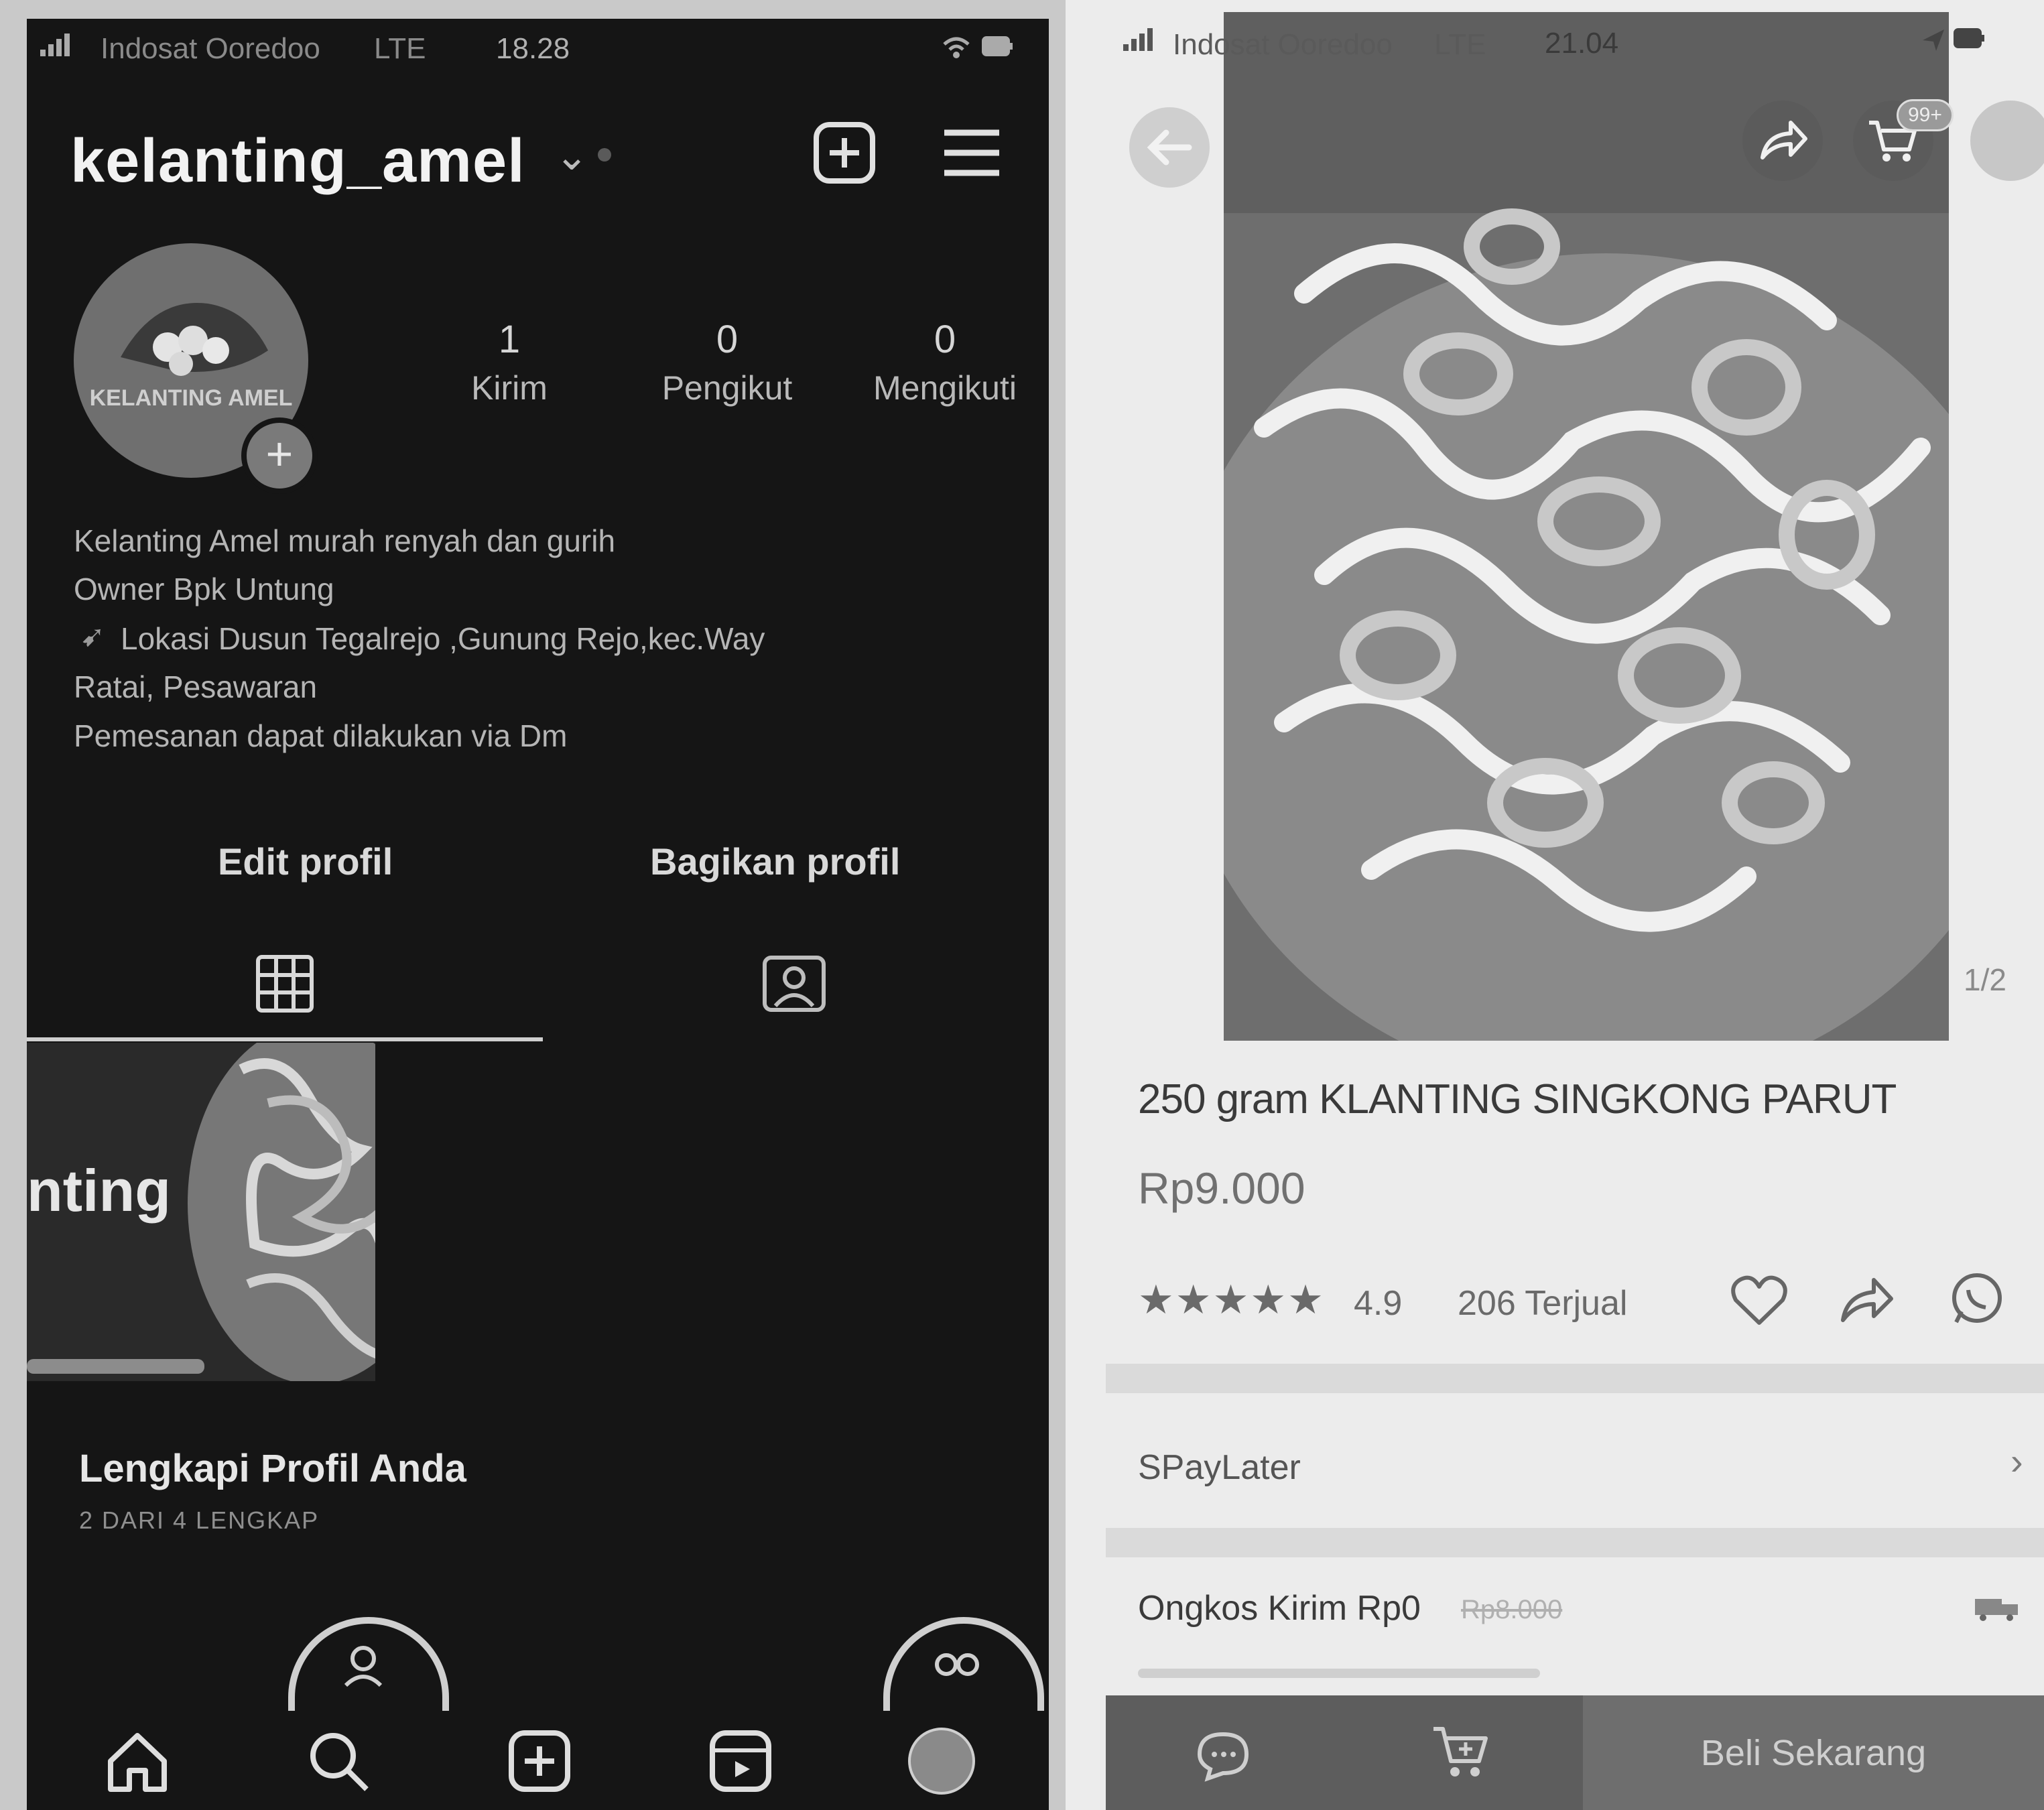 The height and width of the screenshot is (1810, 2044). I want to click on share-profile-button: Bagikan profil, so click(775, 861).